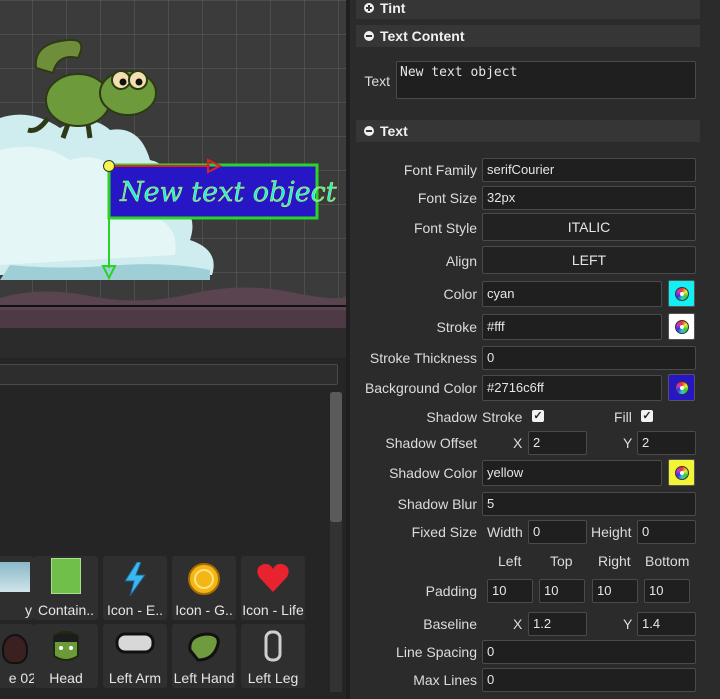 This screenshot has width=720, height=699. I want to click on section-text-header: Text, so click(528, 131).